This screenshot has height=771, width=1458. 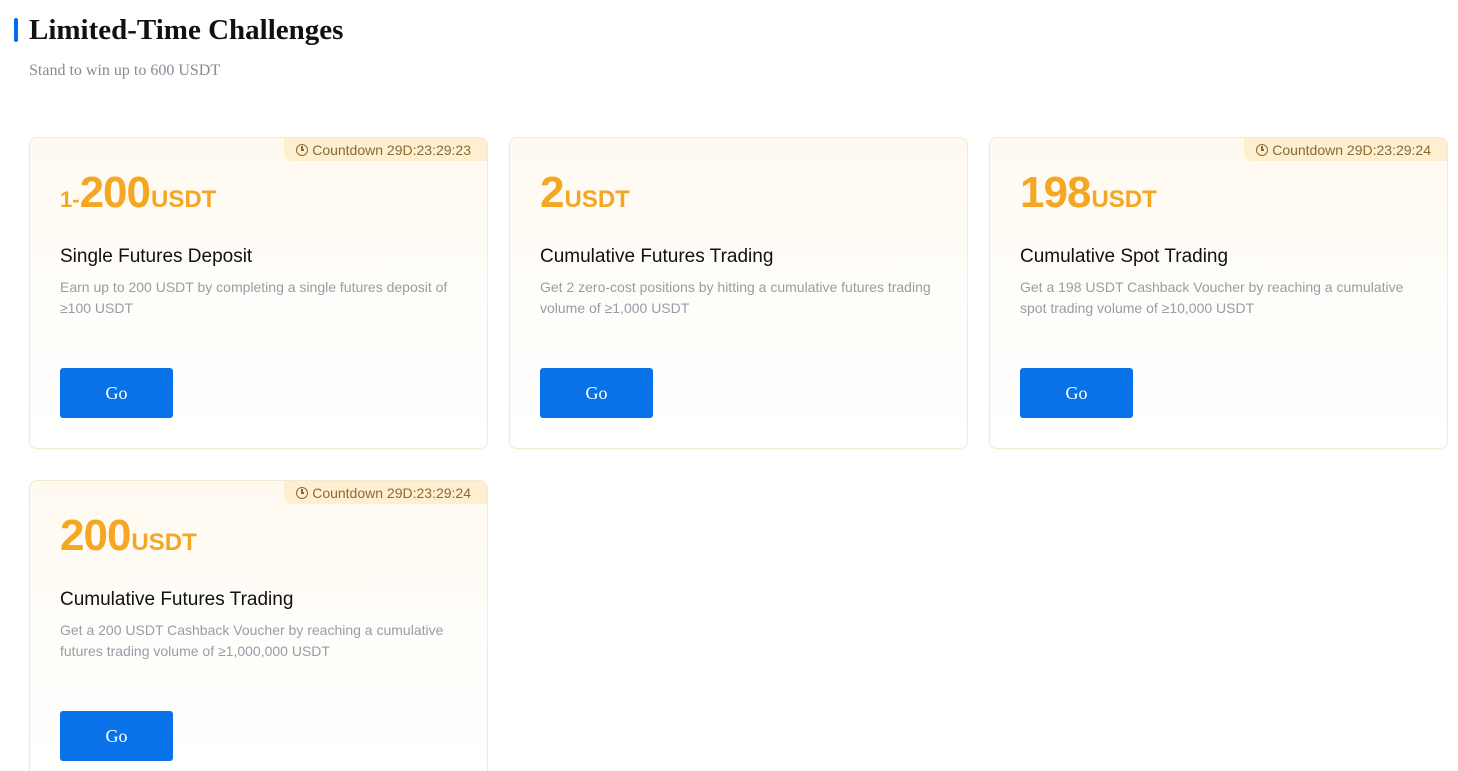 I want to click on reward-prefix: 1-, so click(x=70, y=199).